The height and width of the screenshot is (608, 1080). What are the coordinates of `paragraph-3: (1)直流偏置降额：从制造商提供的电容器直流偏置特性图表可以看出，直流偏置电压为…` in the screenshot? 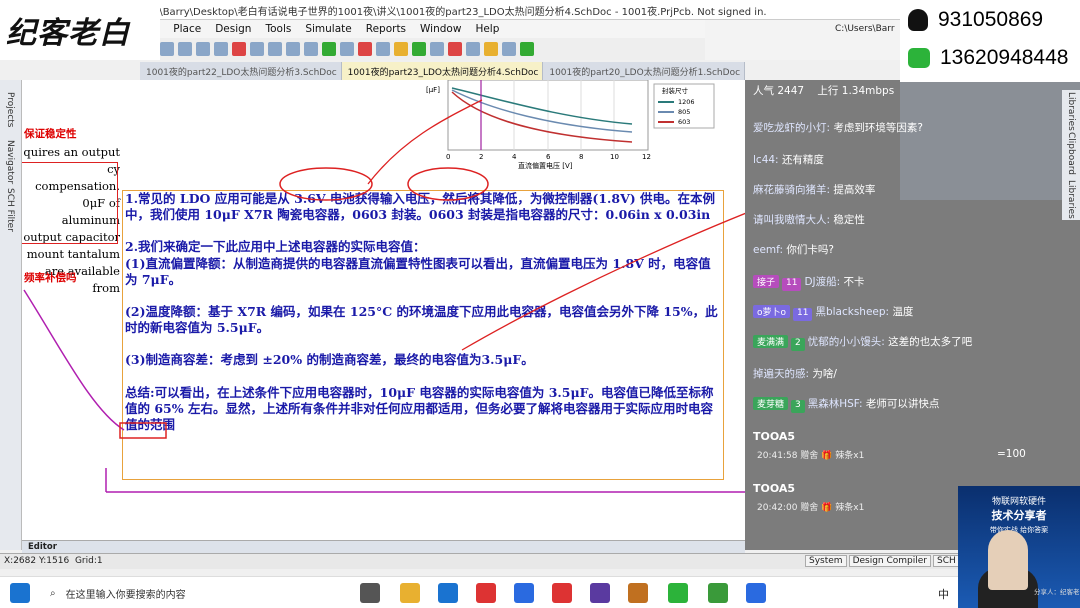 It's located at (418, 271).